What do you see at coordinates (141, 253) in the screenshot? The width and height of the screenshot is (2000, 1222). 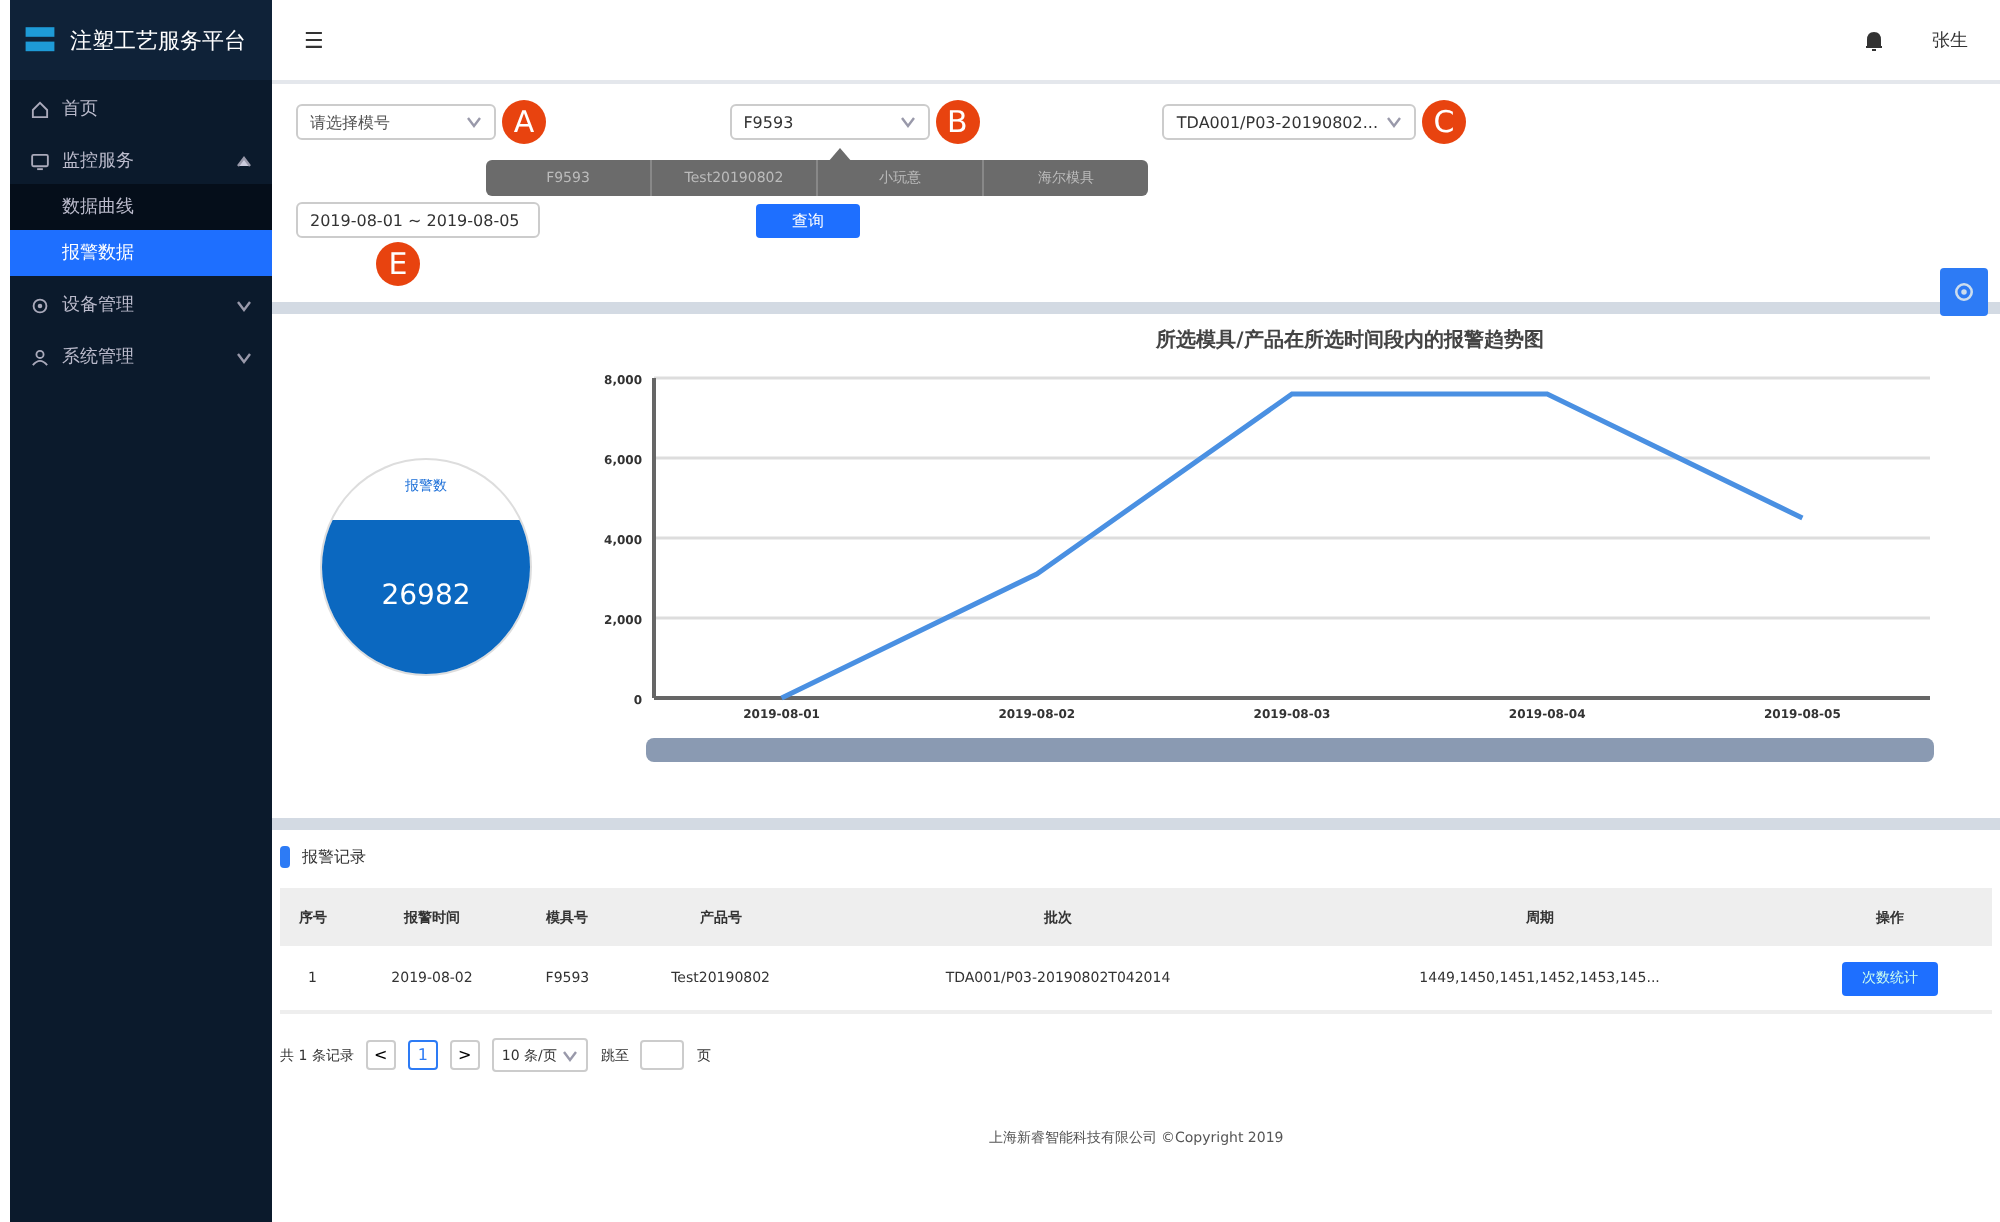 I see `submenu-item: 报警数据` at bounding box center [141, 253].